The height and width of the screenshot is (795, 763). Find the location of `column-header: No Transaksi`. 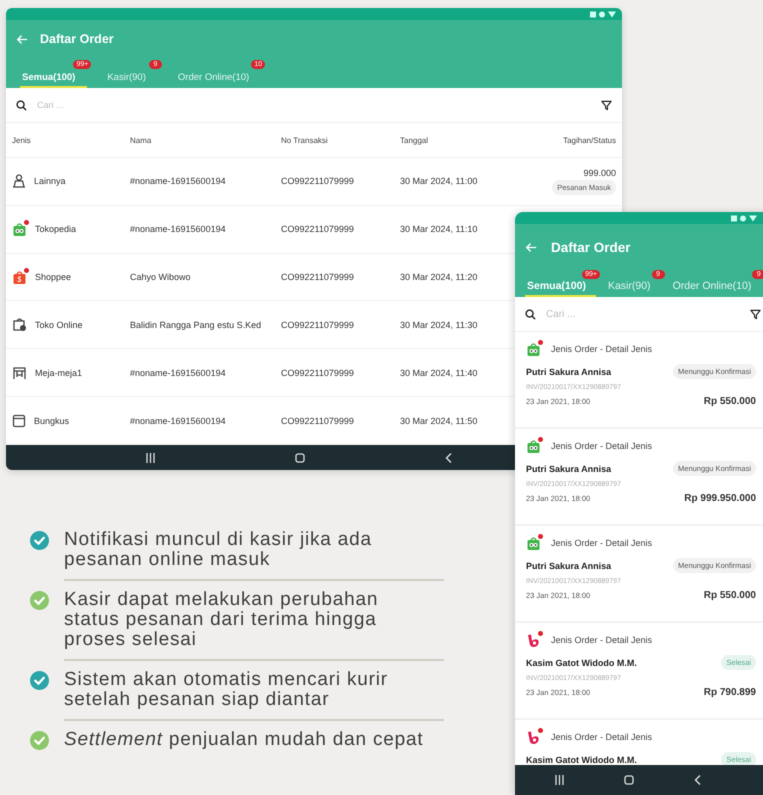

column-header: No Transaksi is located at coordinates (305, 140).